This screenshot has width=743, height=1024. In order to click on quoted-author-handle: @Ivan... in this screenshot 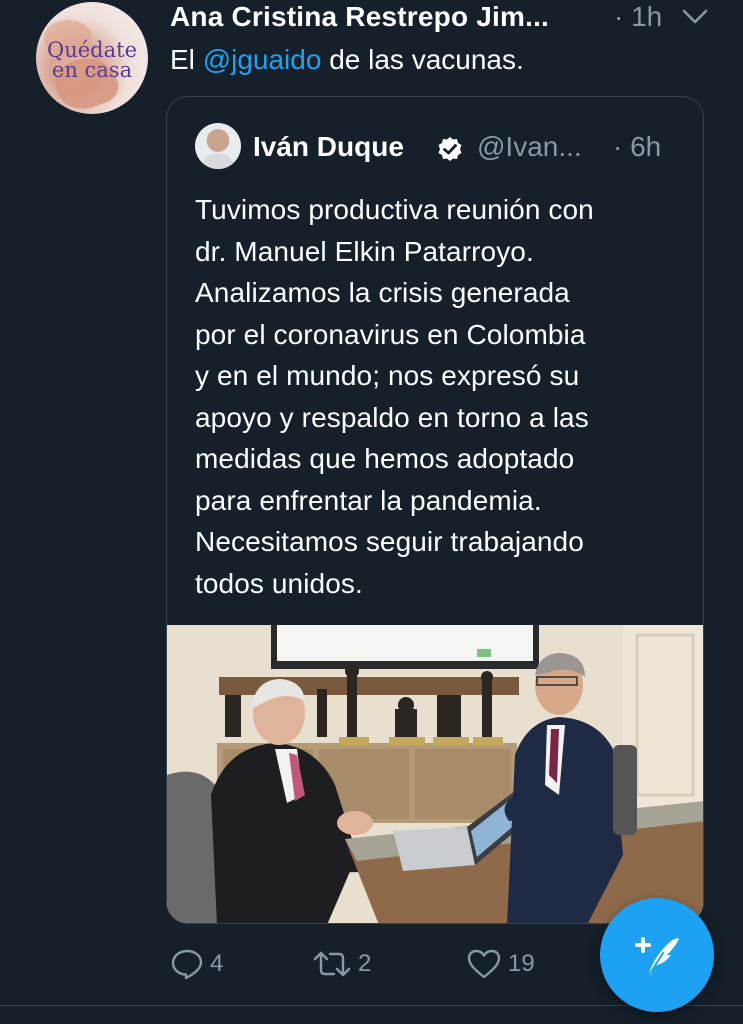, I will do `click(529, 146)`.